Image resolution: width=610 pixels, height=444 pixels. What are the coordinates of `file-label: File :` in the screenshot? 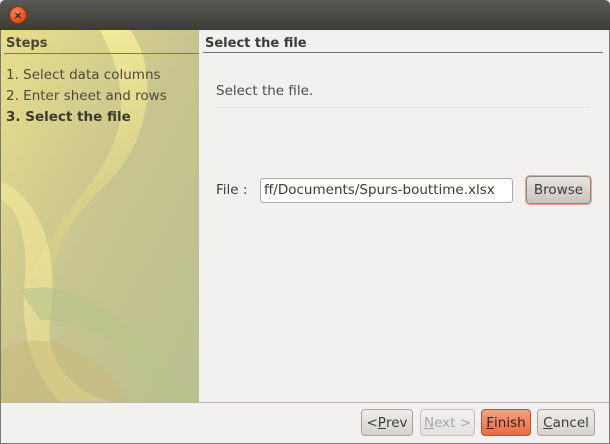 It's located at (232, 190).